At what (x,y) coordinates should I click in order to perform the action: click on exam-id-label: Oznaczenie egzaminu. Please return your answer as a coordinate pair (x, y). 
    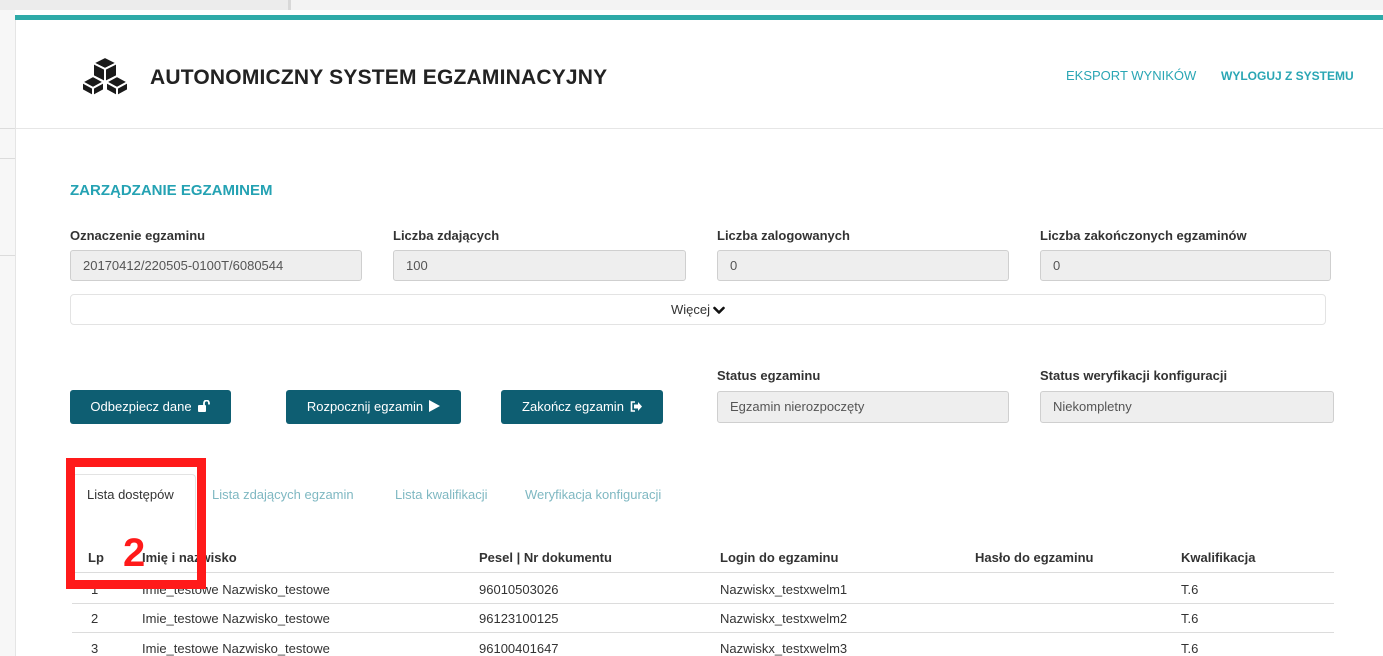
    Looking at the image, I should click on (138, 235).